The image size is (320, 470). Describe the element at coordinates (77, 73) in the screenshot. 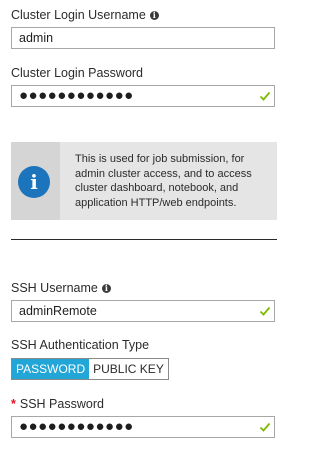

I see `cluster-login-password-label: Cluster Login Password` at that location.